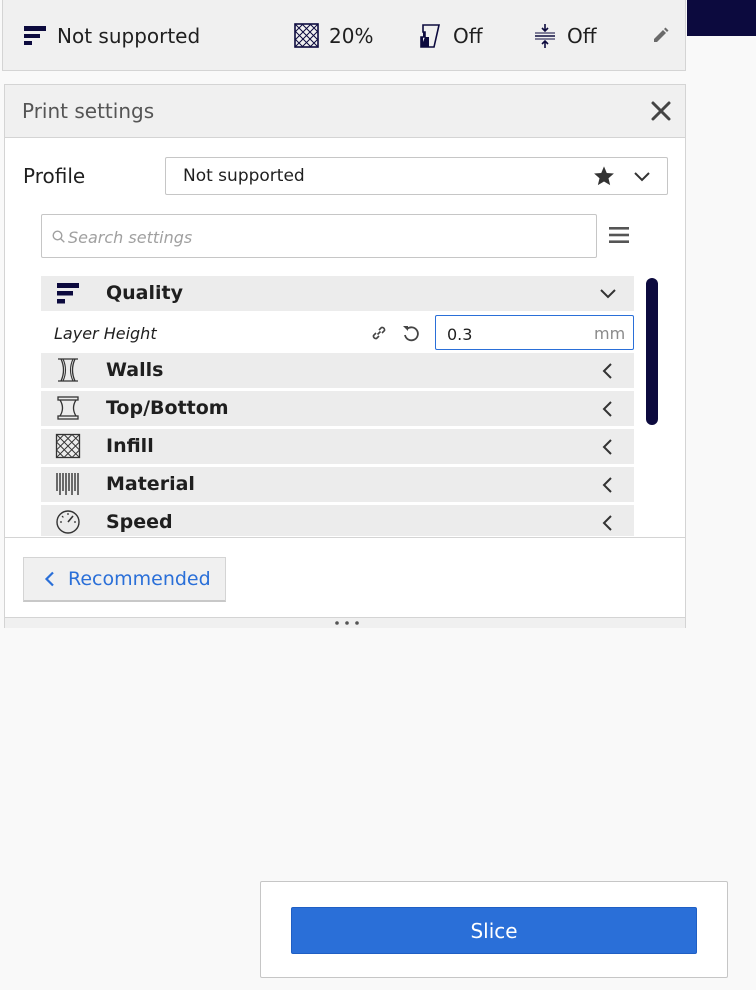 This screenshot has width=756, height=990. Describe the element at coordinates (512, 334) in the screenshot. I see `layer-height-input` at that location.